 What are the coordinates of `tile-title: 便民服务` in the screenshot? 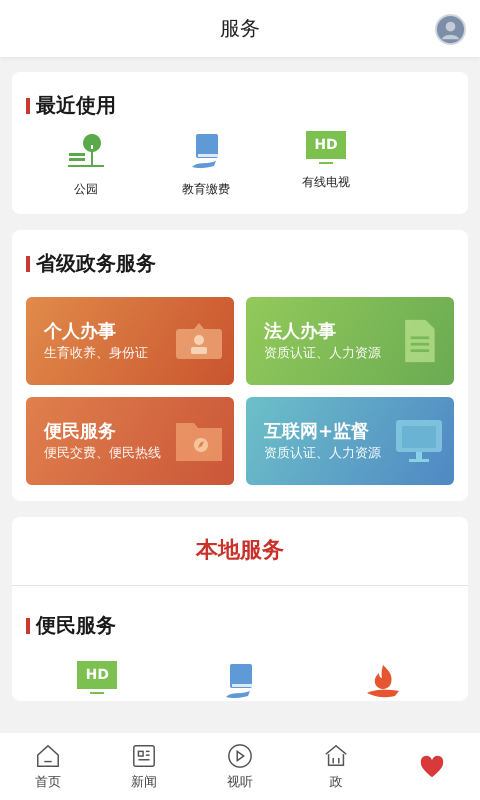 It's located at (80, 432).